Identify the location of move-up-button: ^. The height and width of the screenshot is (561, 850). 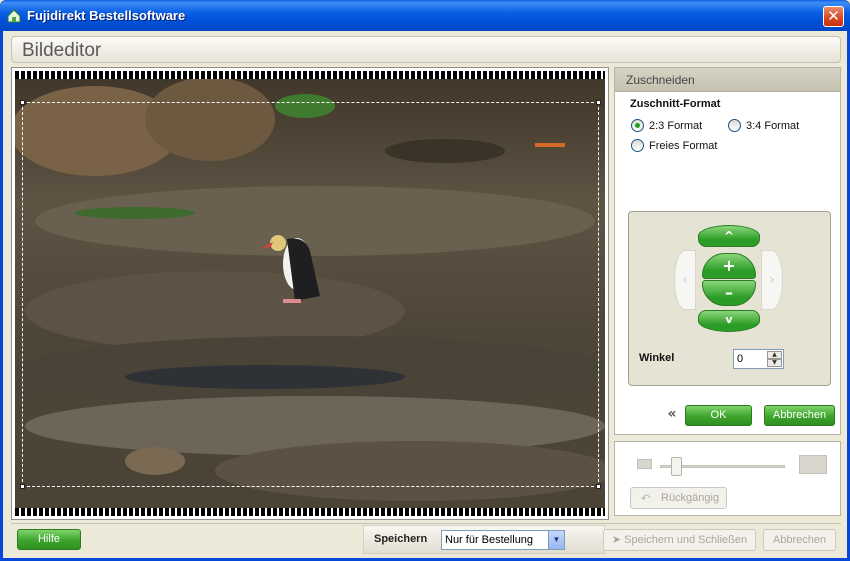
(729, 236).